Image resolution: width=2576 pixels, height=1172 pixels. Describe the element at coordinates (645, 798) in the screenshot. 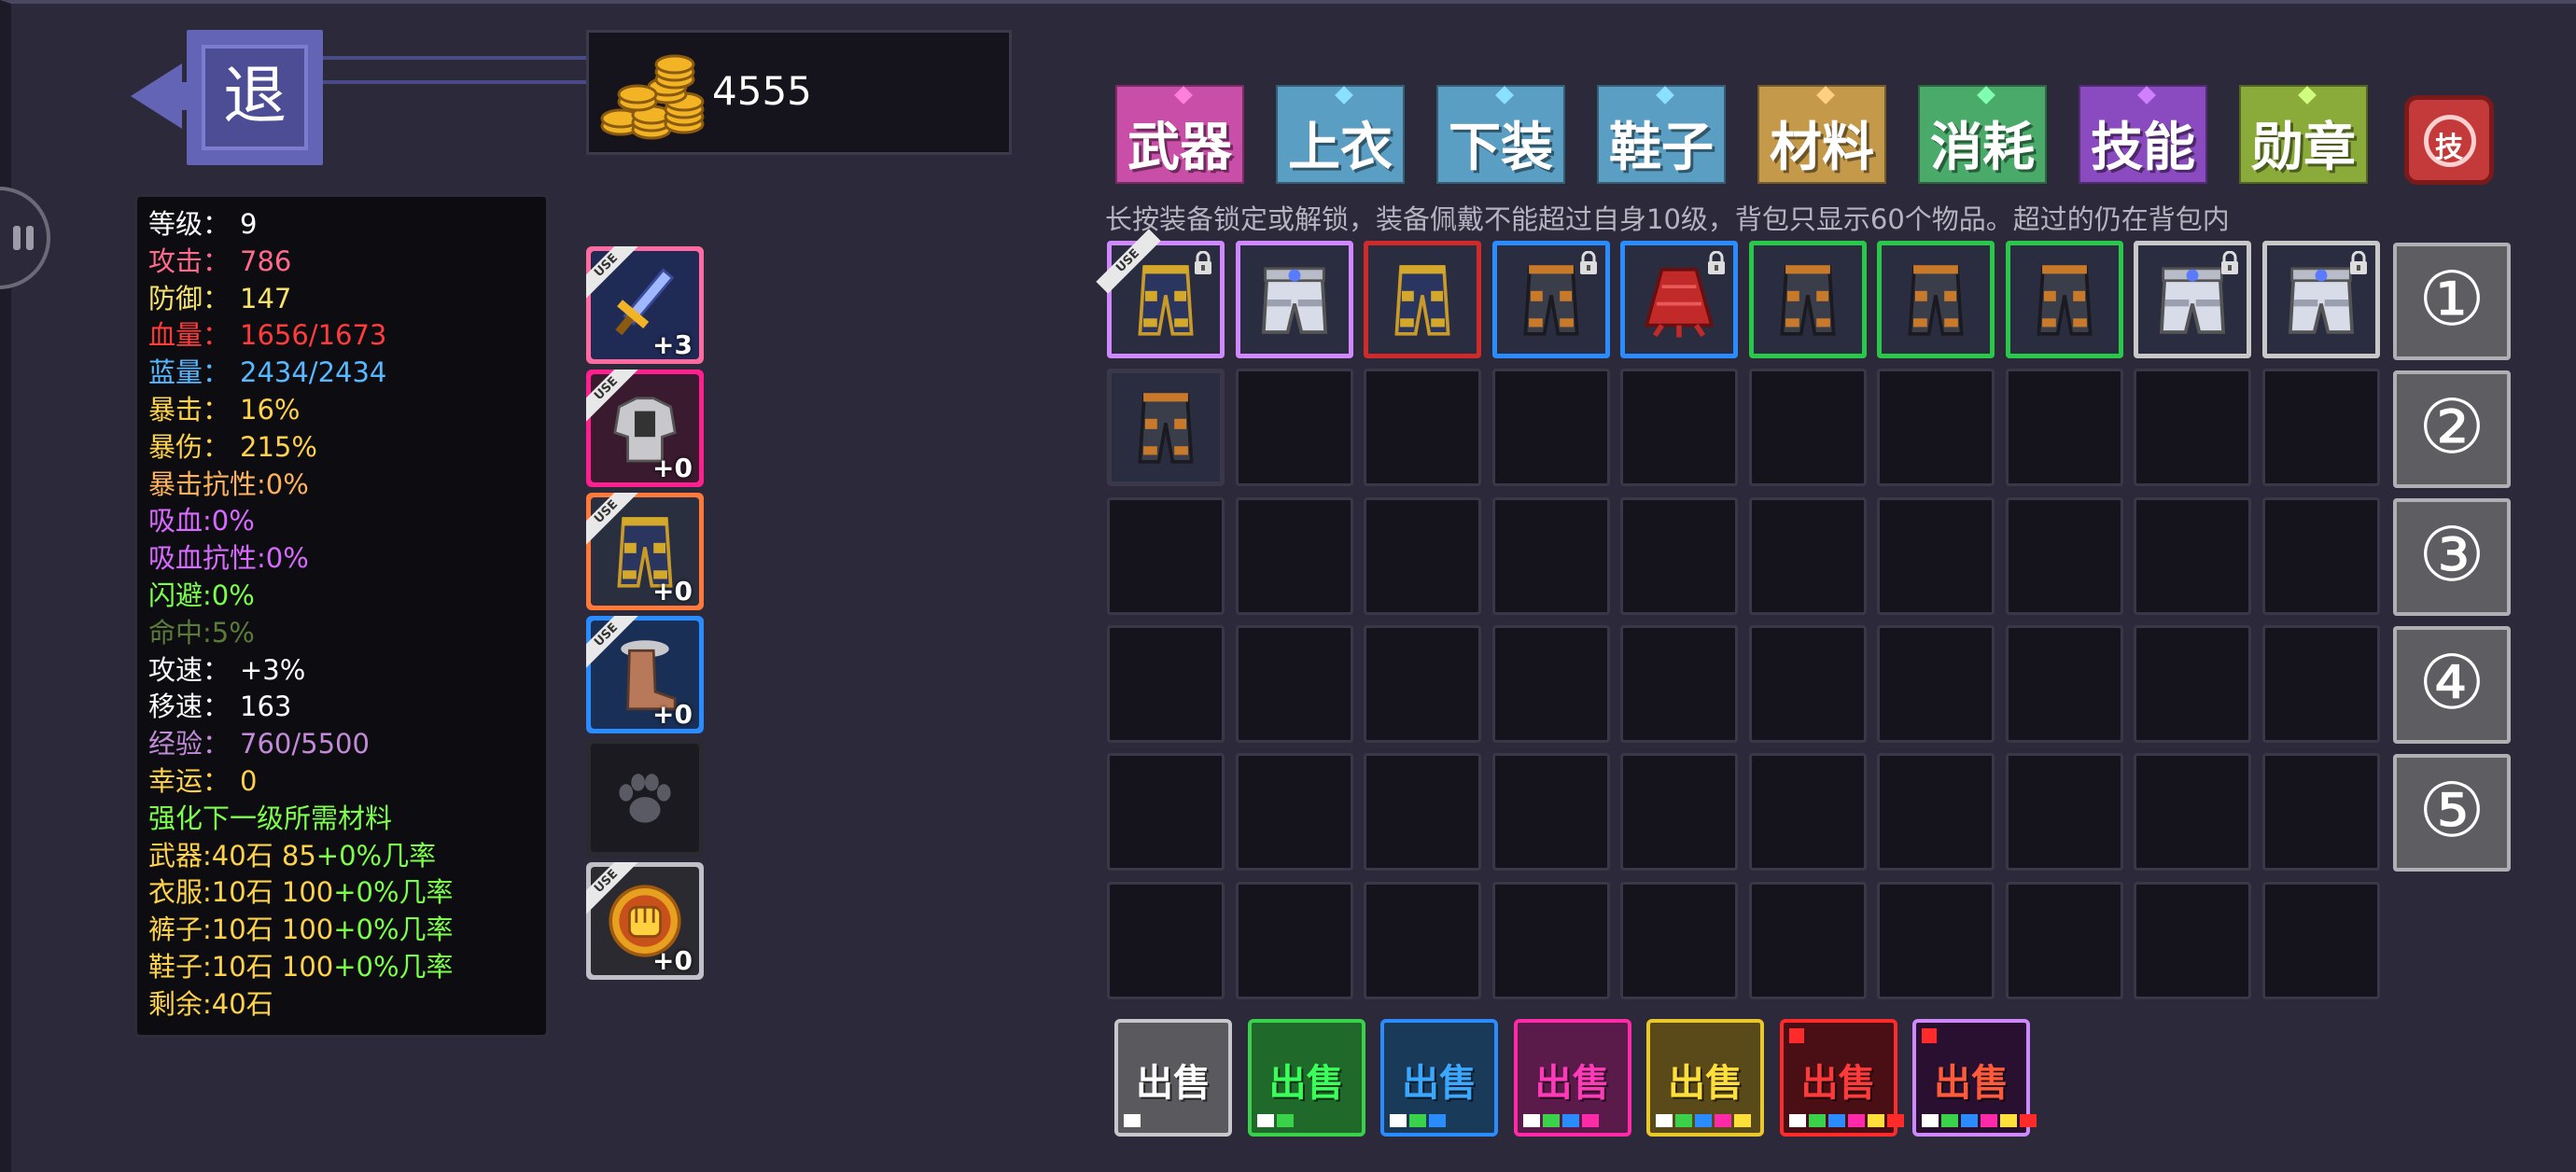

I see `equip-slot-pet` at that location.